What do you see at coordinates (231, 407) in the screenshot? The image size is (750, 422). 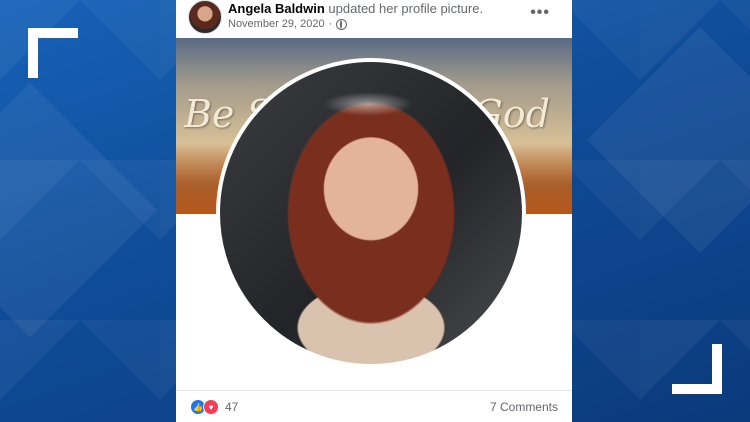 I see `reaction-count: 47` at bounding box center [231, 407].